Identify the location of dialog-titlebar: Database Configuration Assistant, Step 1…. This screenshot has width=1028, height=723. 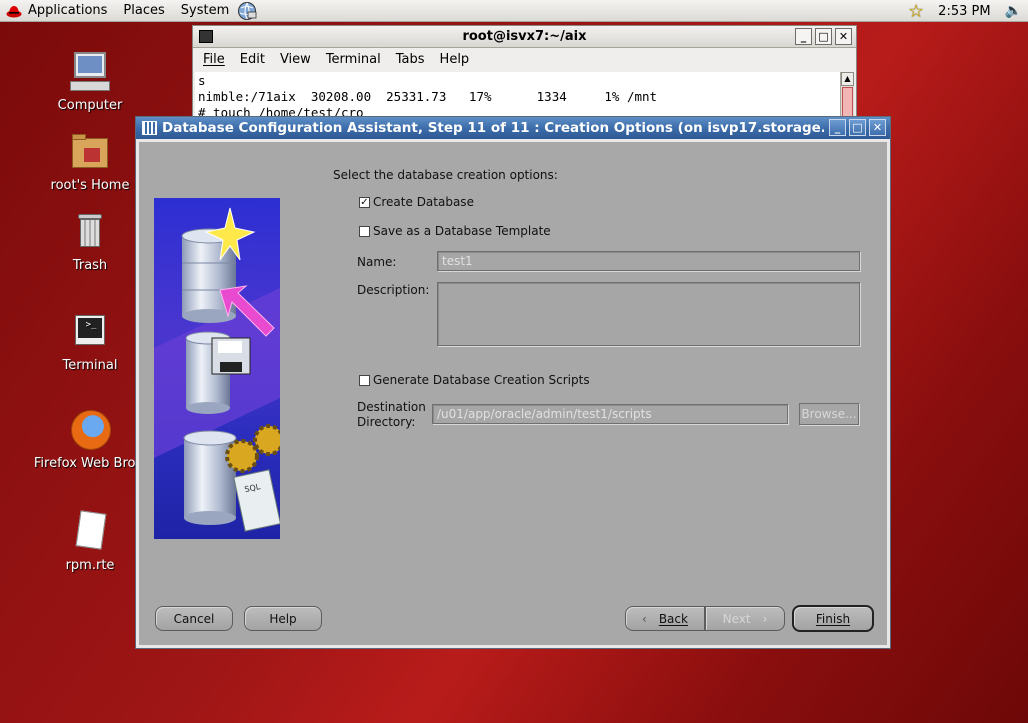
(513, 128).